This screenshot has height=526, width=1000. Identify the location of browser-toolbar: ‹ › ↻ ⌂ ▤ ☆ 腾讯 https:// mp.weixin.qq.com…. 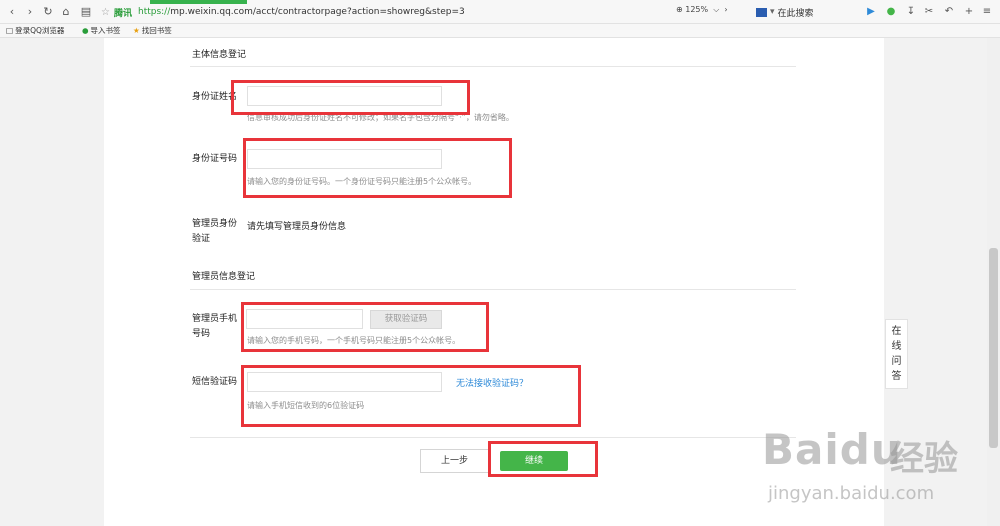
(500, 12).